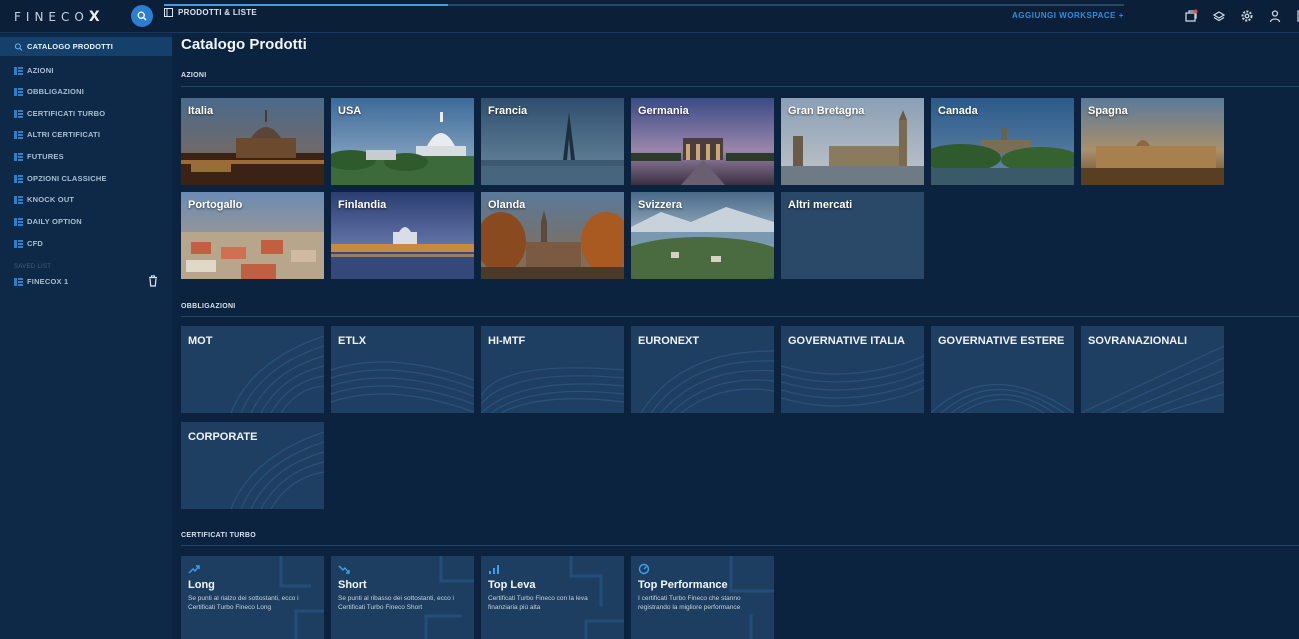 This screenshot has height=639, width=1299. Describe the element at coordinates (1152, 369) in the screenshot. I see `tile-sovranazionali: SOVRANAZIONALI` at that location.